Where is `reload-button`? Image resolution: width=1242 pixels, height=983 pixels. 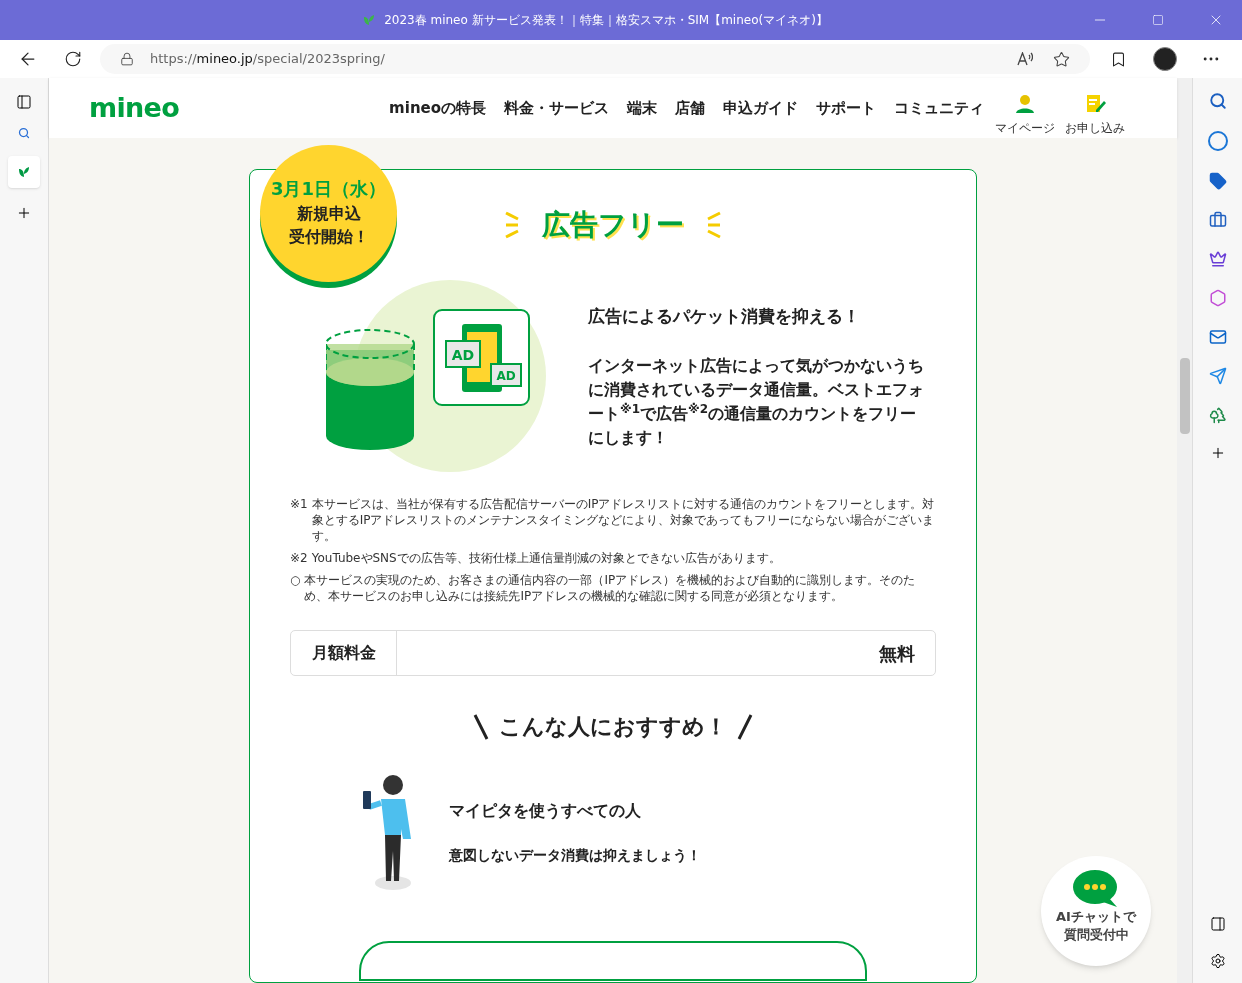
reload-button is located at coordinates (73, 59).